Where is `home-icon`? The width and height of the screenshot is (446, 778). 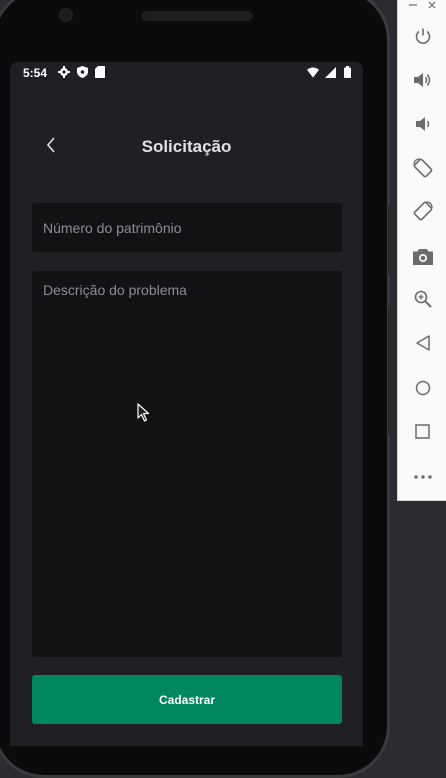 home-icon is located at coordinates (423, 388).